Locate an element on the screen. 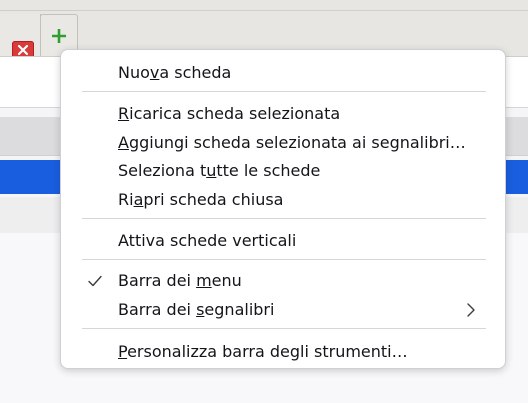 The width and height of the screenshot is (528, 403). menu-item-bookmarks-toolbar: Barra dei segnalibri is located at coordinates (283, 310).